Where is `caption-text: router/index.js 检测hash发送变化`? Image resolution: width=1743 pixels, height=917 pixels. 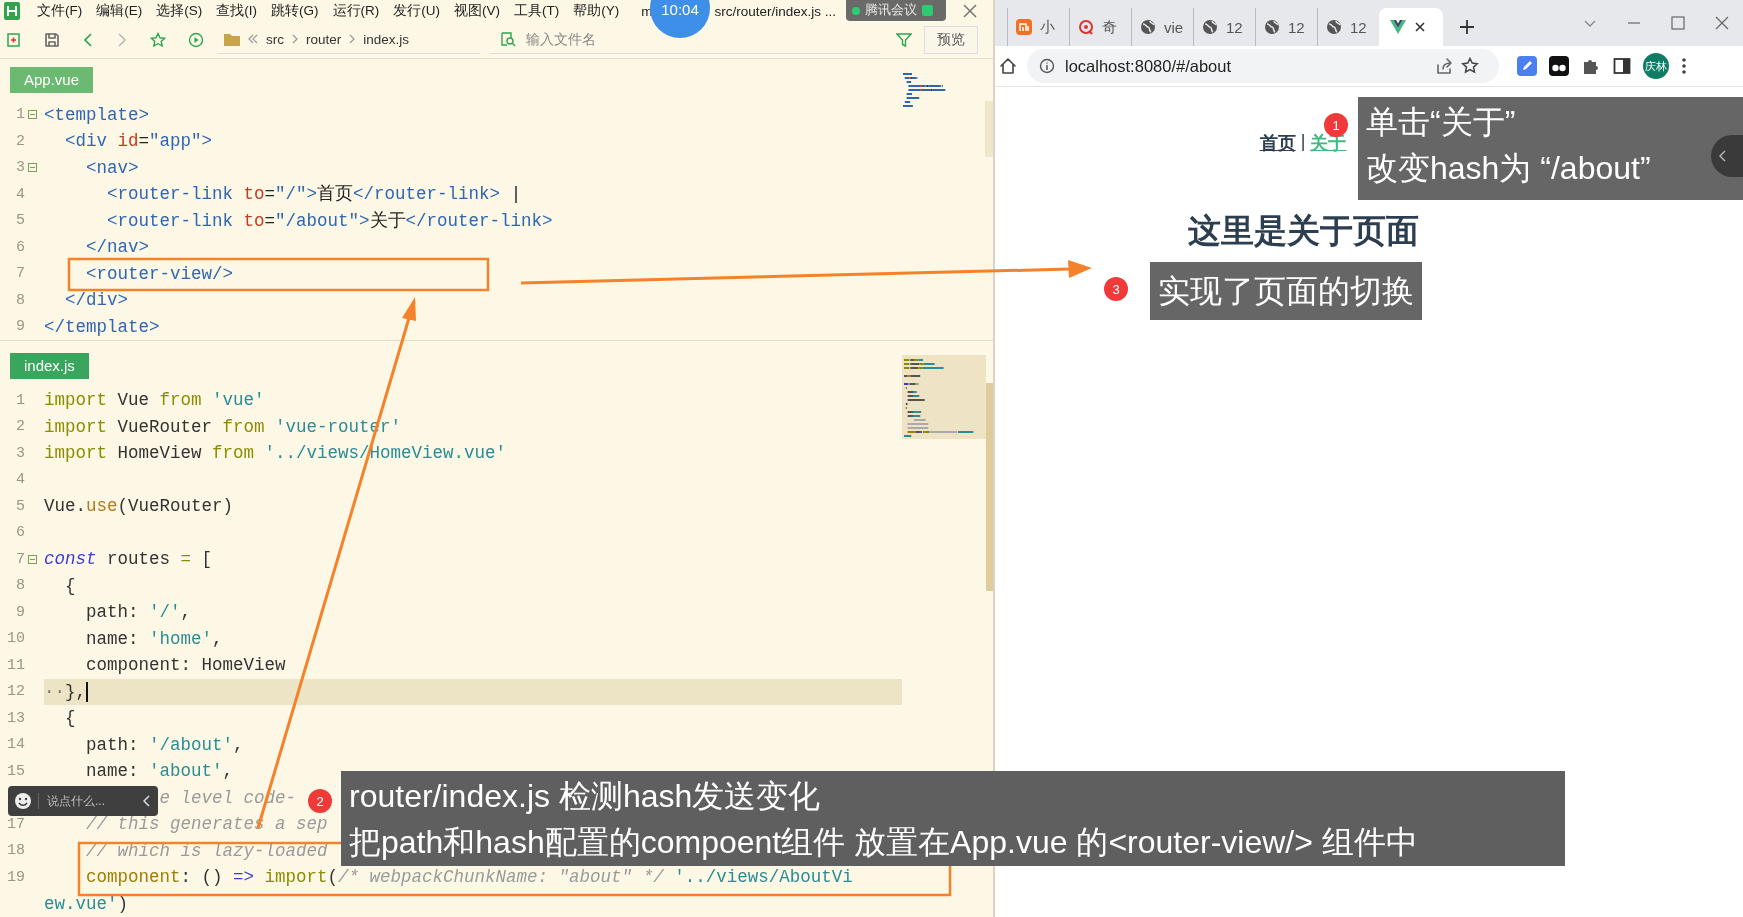 caption-text: router/index.js 检测hash发送变化 is located at coordinates (585, 796).